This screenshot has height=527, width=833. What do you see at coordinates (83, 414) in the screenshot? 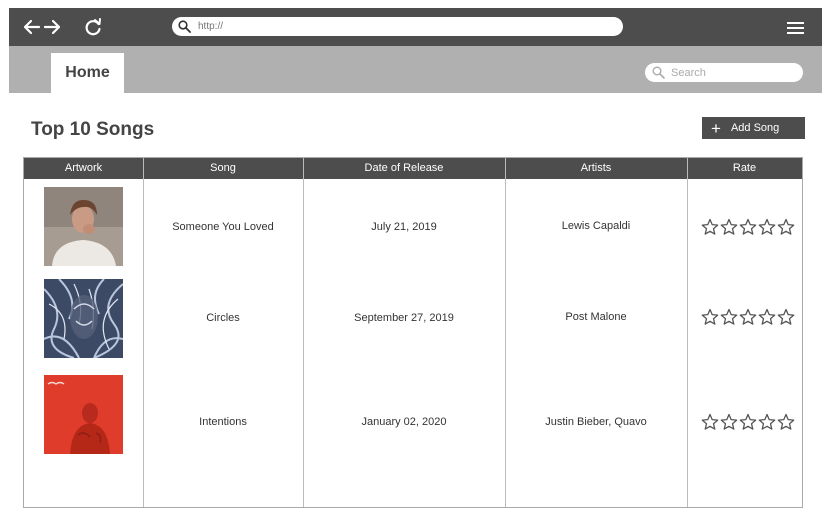
I see `artwork-justin-bieber` at bounding box center [83, 414].